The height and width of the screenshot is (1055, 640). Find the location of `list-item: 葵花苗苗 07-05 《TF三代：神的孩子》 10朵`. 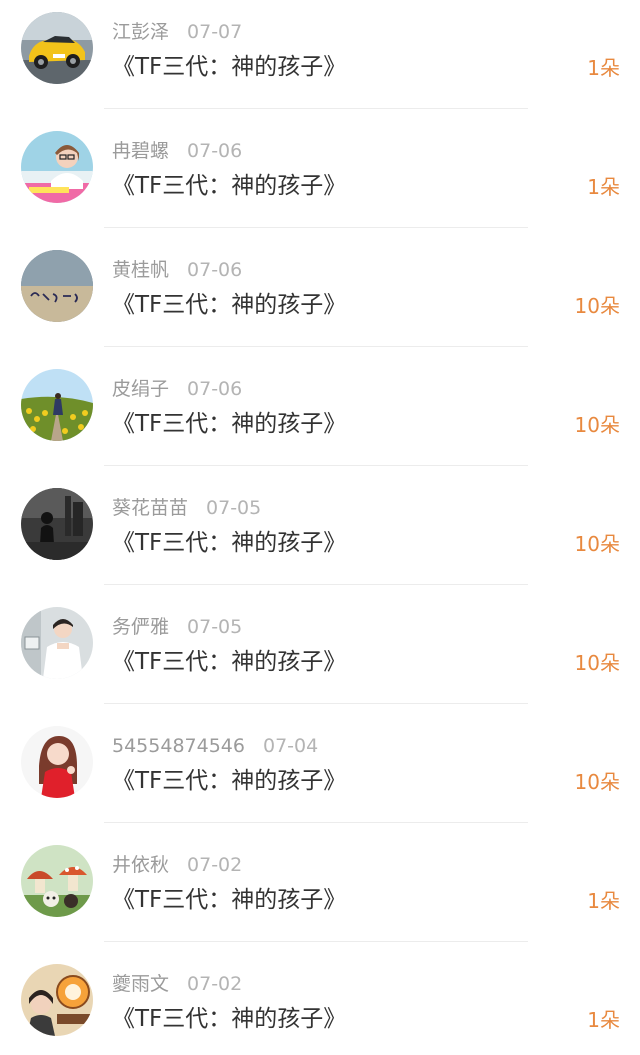

list-item: 葵花苗苗 07-05 《TF三代：神的孩子》 10朵 is located at coordinates (320, 535).